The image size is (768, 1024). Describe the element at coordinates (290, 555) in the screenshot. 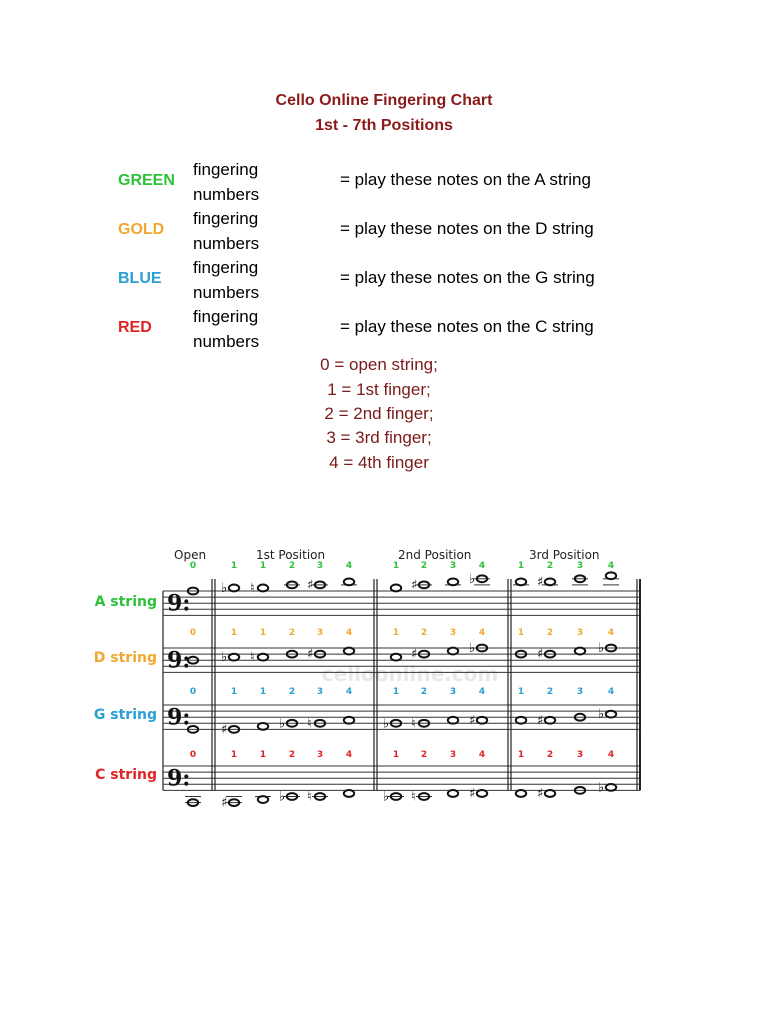

I see `position-label-1st: 1st Position` at that location.